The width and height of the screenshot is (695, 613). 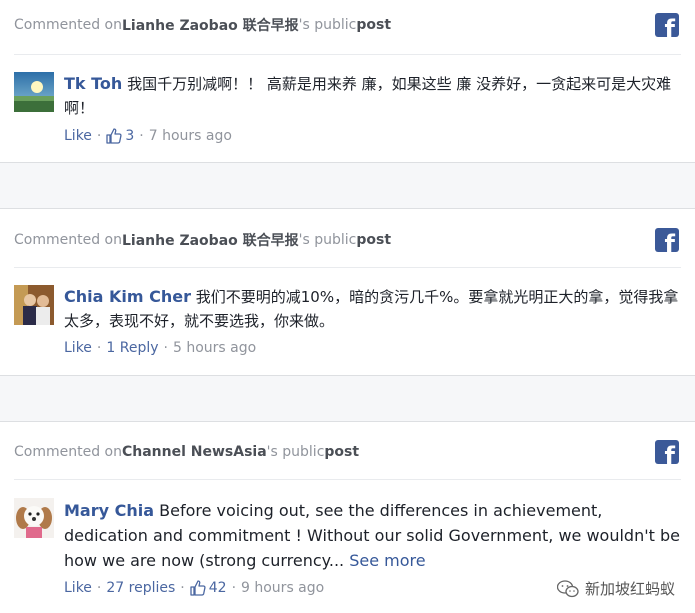 I want to click on comment-time: 9 hours ago, so click(x=282, y=588).